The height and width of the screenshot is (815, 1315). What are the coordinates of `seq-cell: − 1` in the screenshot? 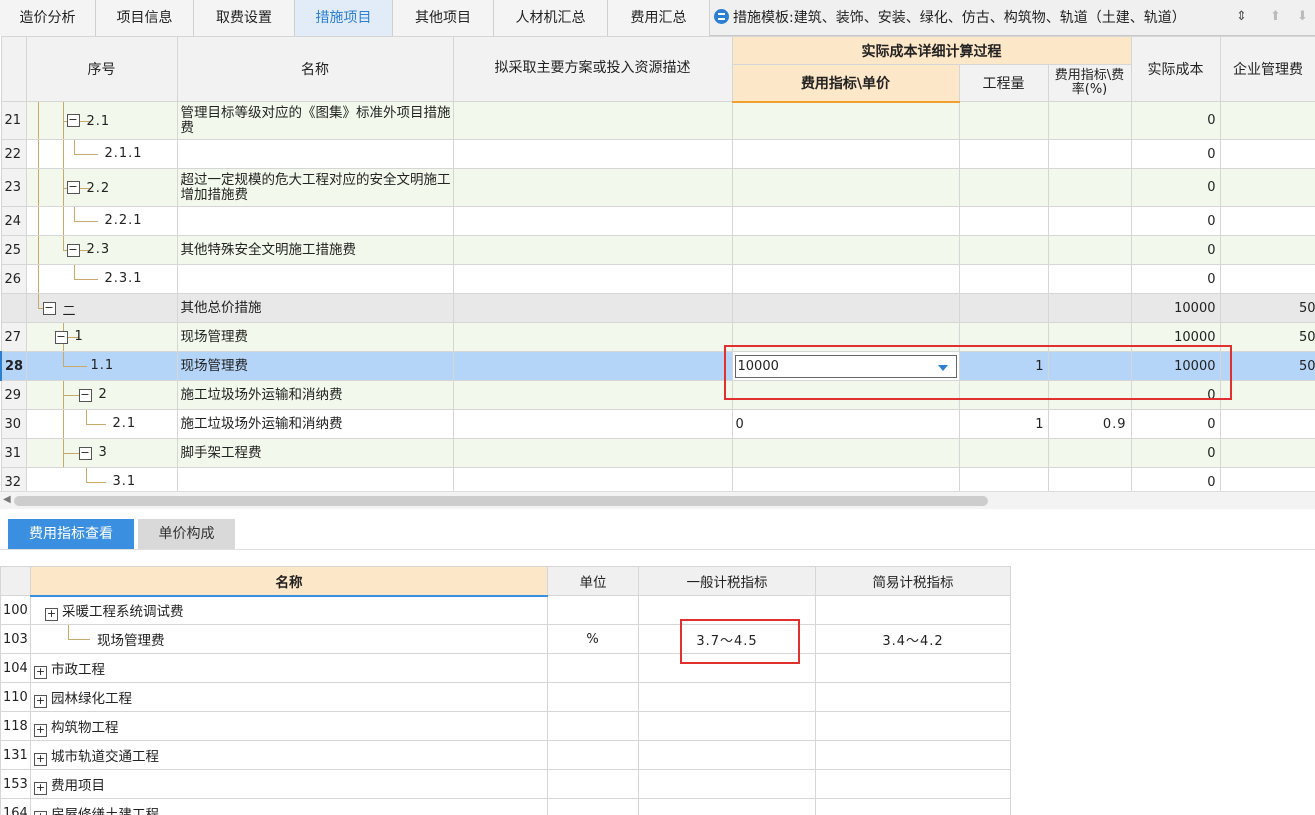 It's located at (101, 337).